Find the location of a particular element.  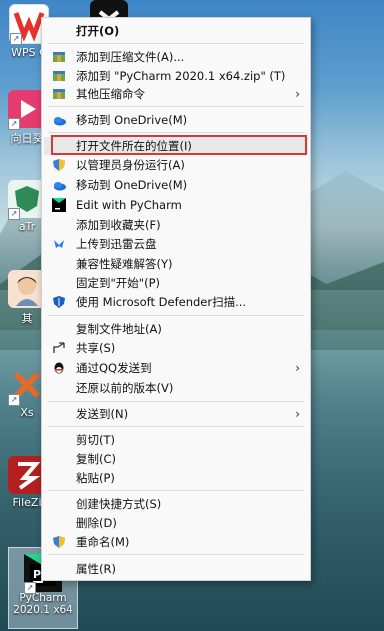

menu-item-upload-xunlei: 上传到迅雷云盘 is located at coordinates (176, 244).